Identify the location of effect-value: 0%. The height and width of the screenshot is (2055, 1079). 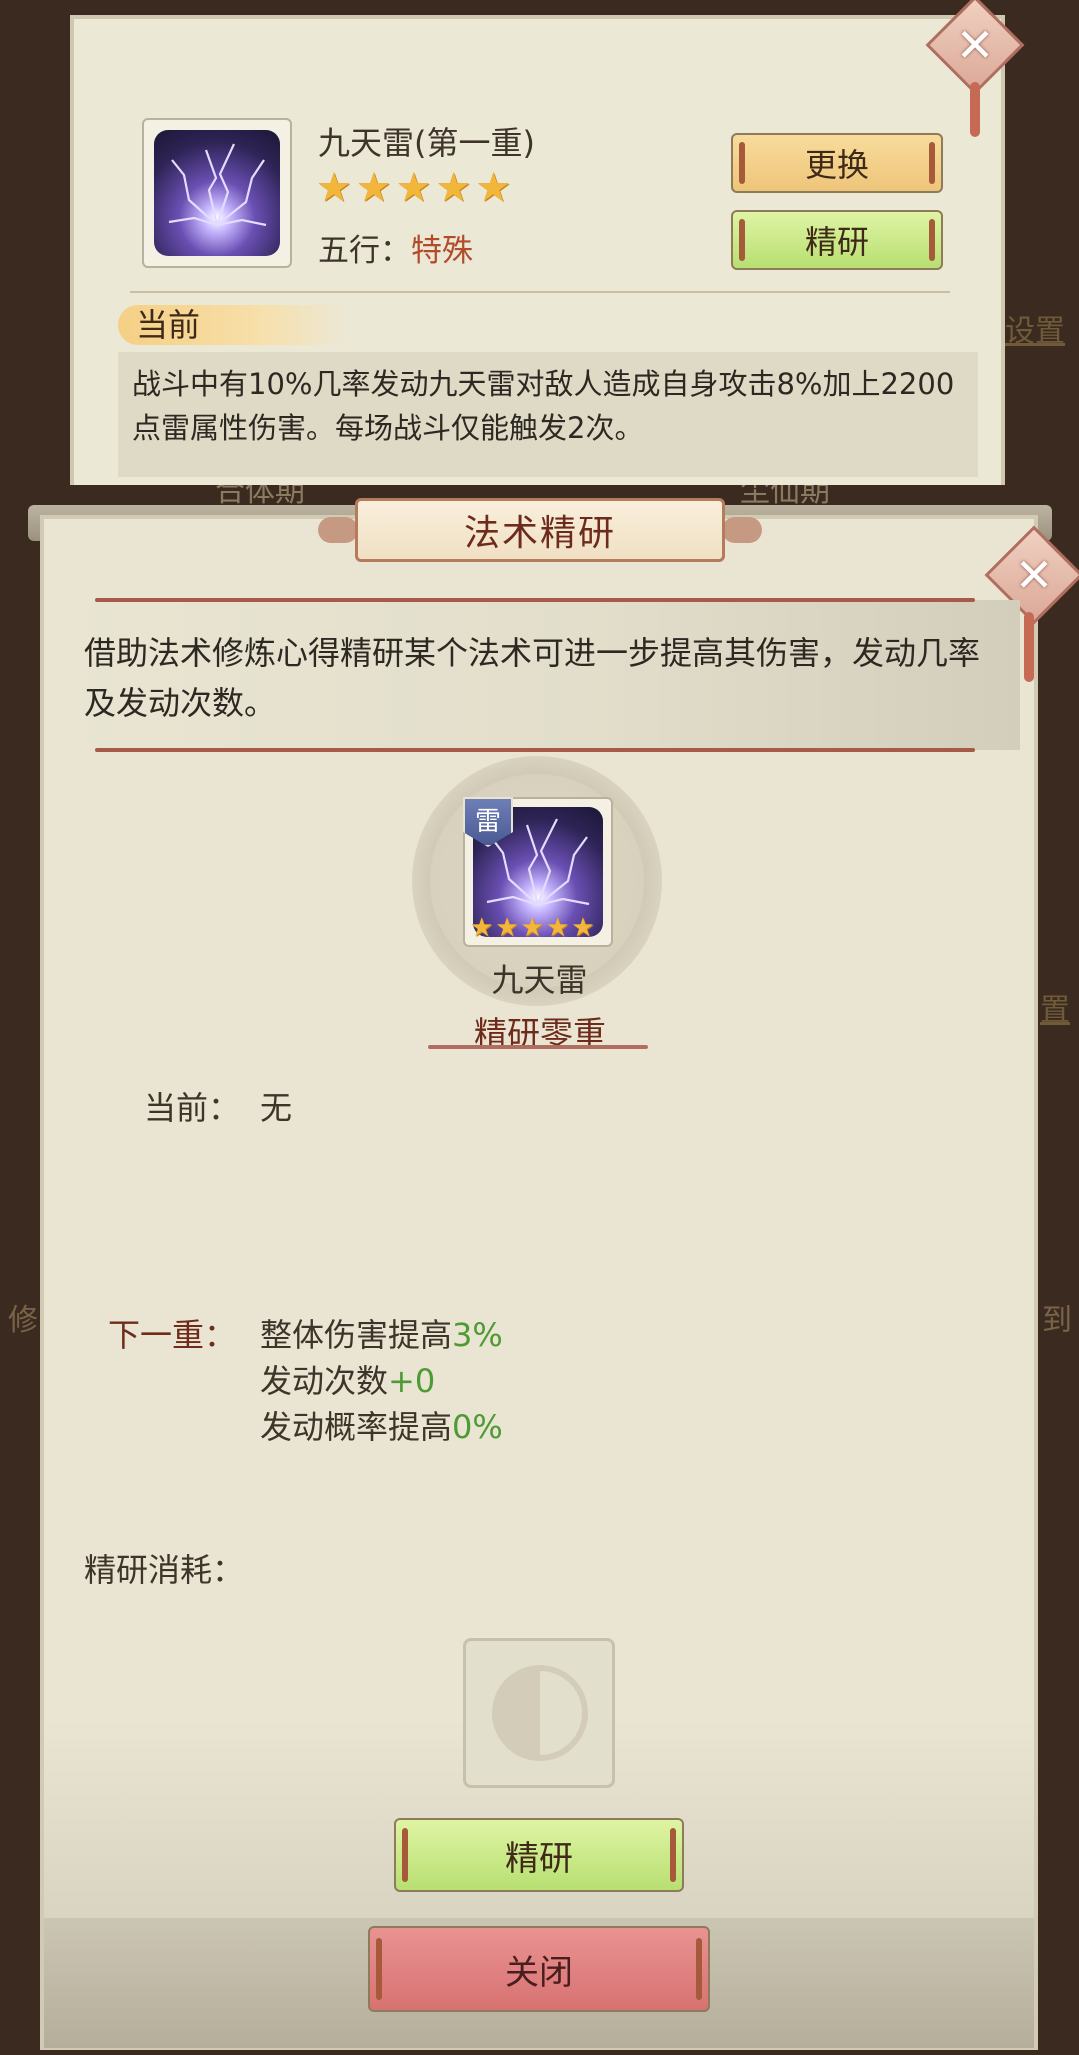
(477, 1427).